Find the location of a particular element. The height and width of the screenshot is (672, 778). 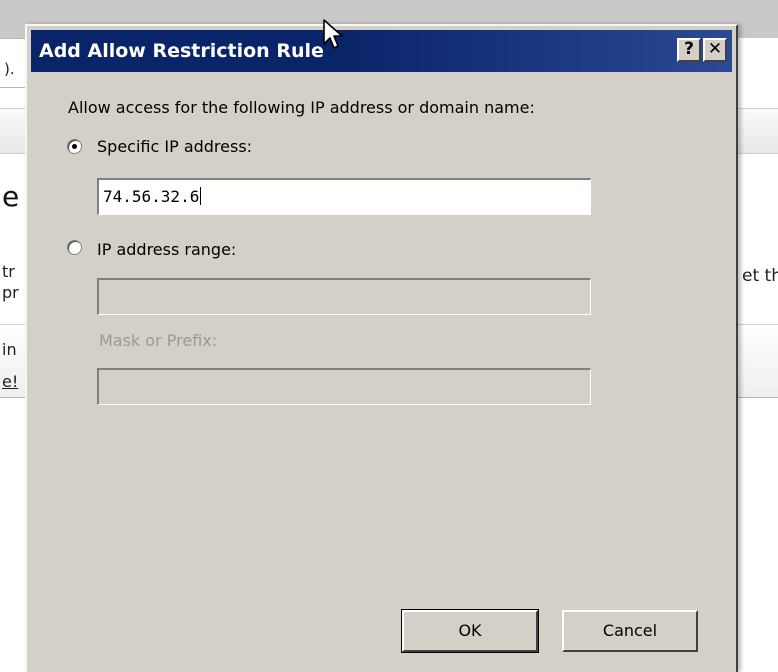

specific-ip-radio is located at coordinates (74, 146).